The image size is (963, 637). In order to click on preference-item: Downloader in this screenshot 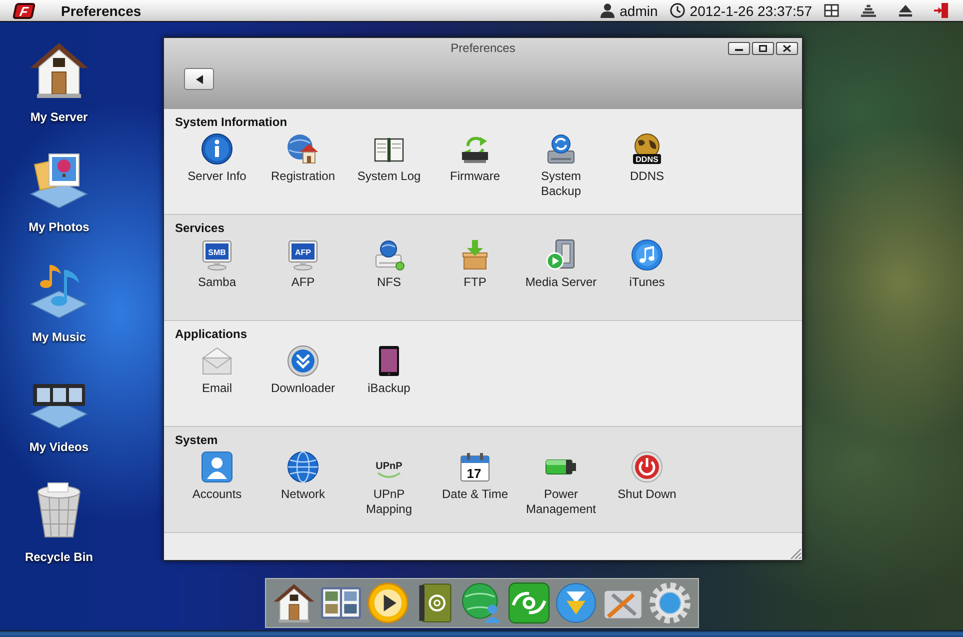, I will do `click(303, 370)`.